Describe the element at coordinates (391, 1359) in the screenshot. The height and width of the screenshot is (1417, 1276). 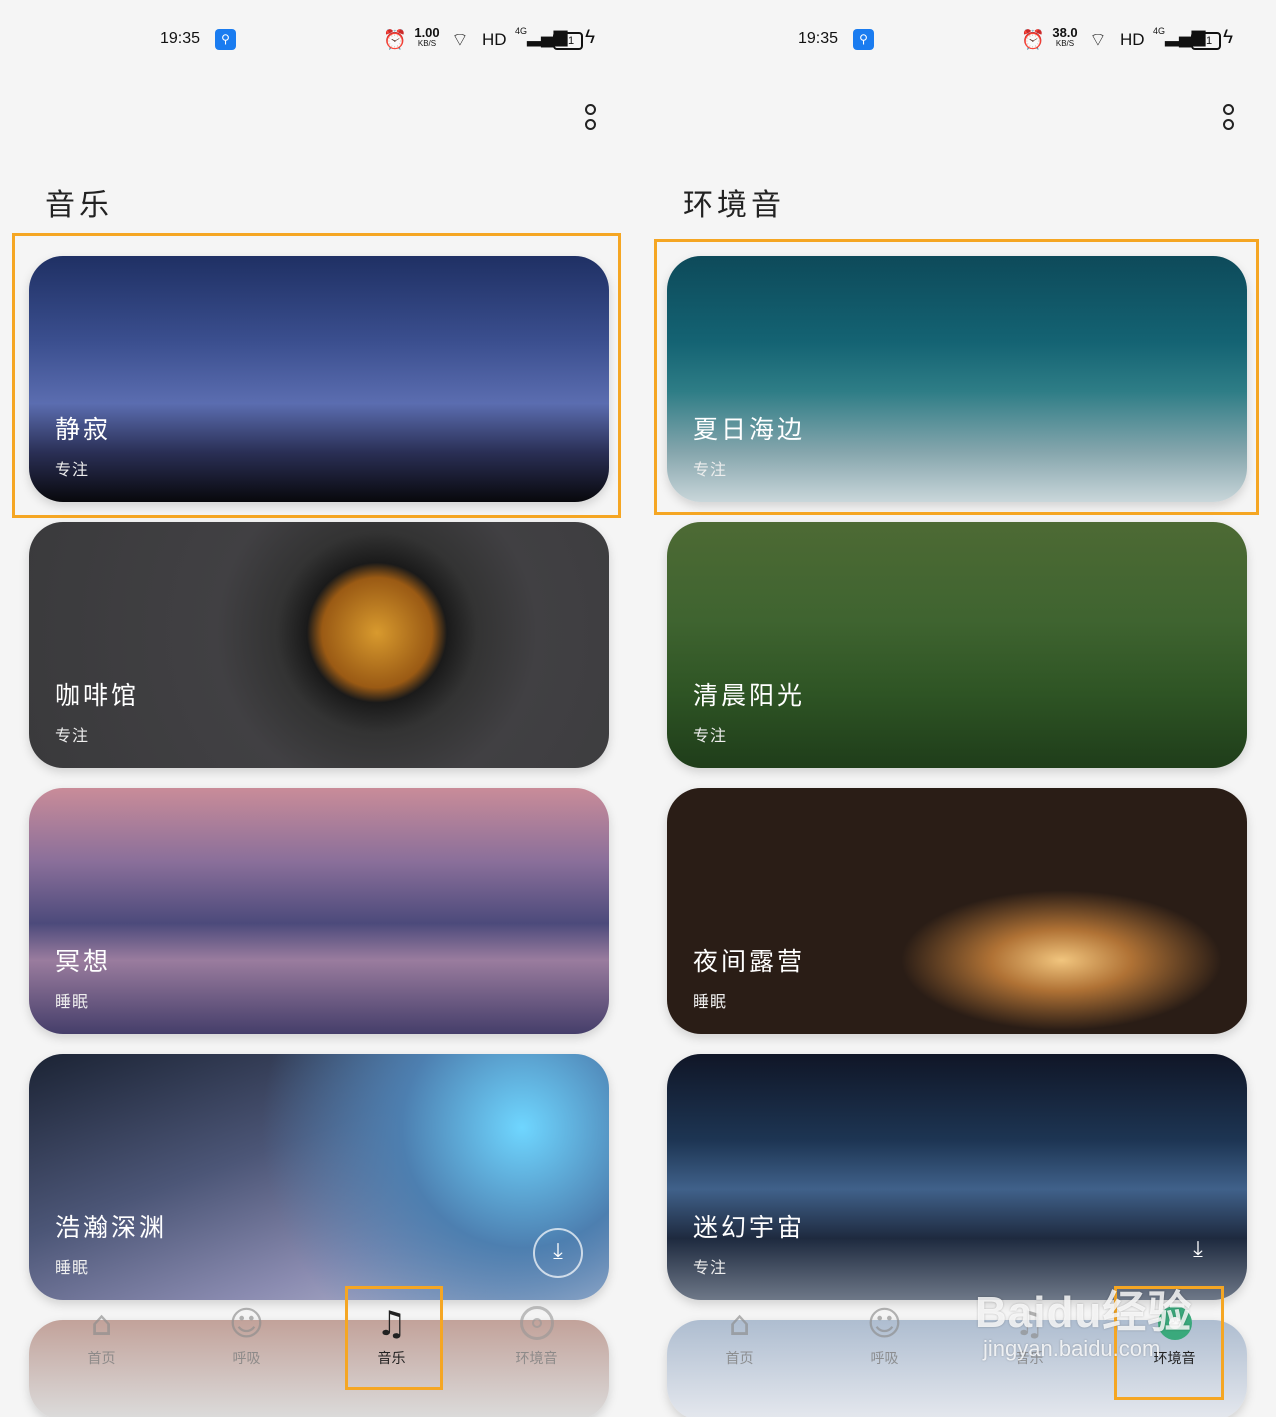
I see `tab-label: 音乐` at that location.